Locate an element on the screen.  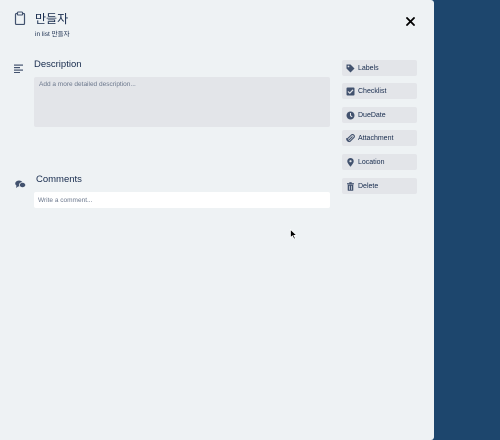
duedate-button: DueDate is located at coordinates (379, 115).